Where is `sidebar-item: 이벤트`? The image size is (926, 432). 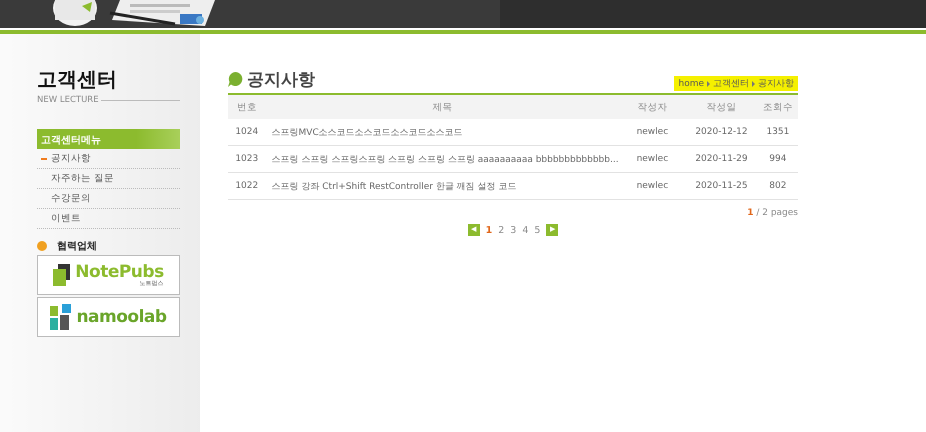
sidebar-item: 이벤트 is located at coordinates (66, 218).